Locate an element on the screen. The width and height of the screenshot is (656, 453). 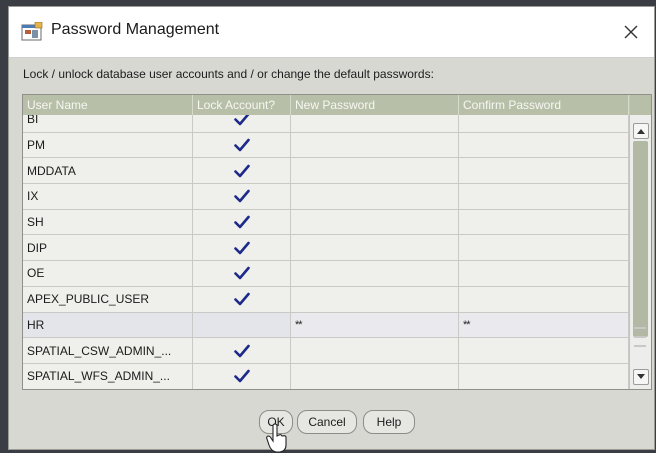
scroll-up-button is located at coordinates (641, 131).